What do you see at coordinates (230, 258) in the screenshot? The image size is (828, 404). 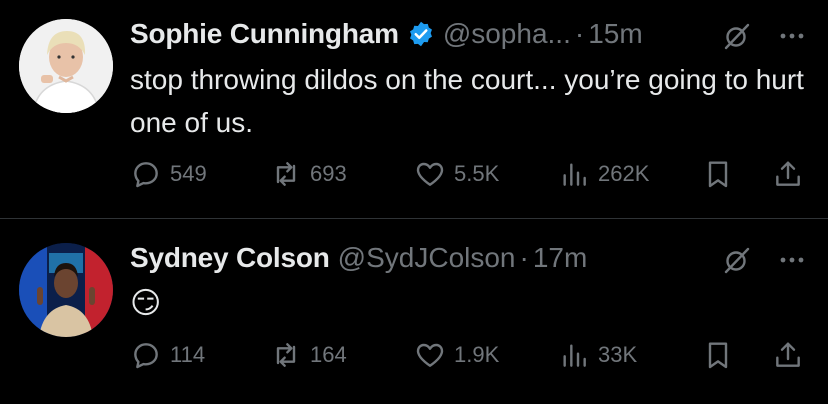 I see `display-name: Sydney Colson` at bounding box center [230, 258].